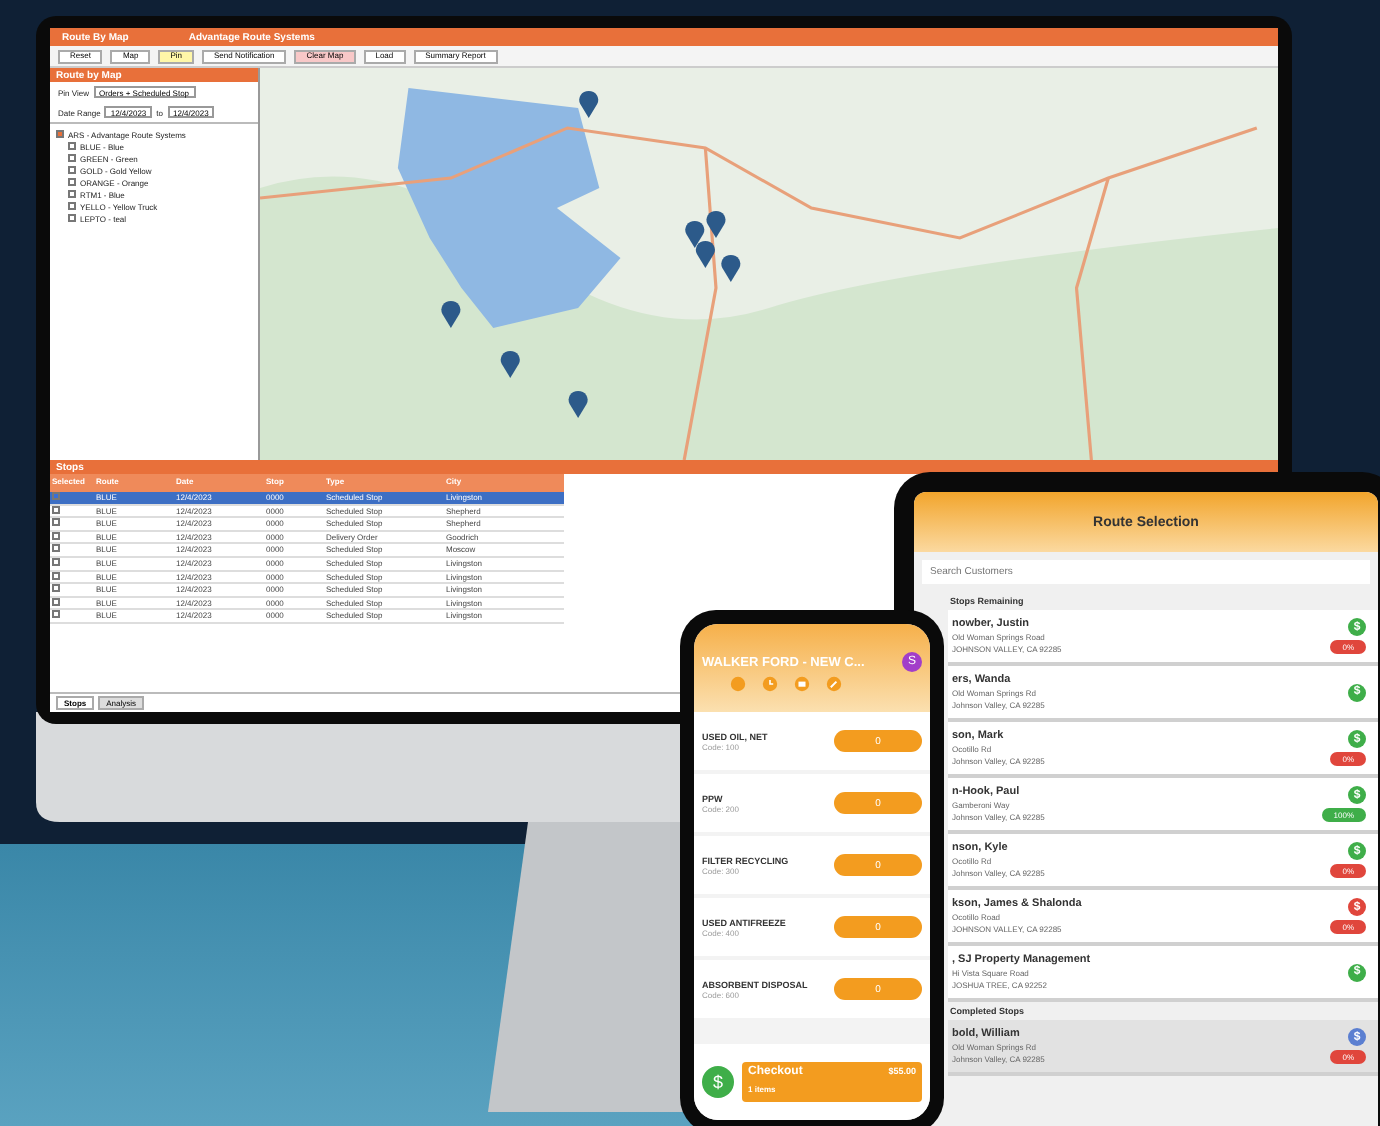 This screenshot has height=1126, width=1380. I want to click on expand-toggle, so click(60, 134).